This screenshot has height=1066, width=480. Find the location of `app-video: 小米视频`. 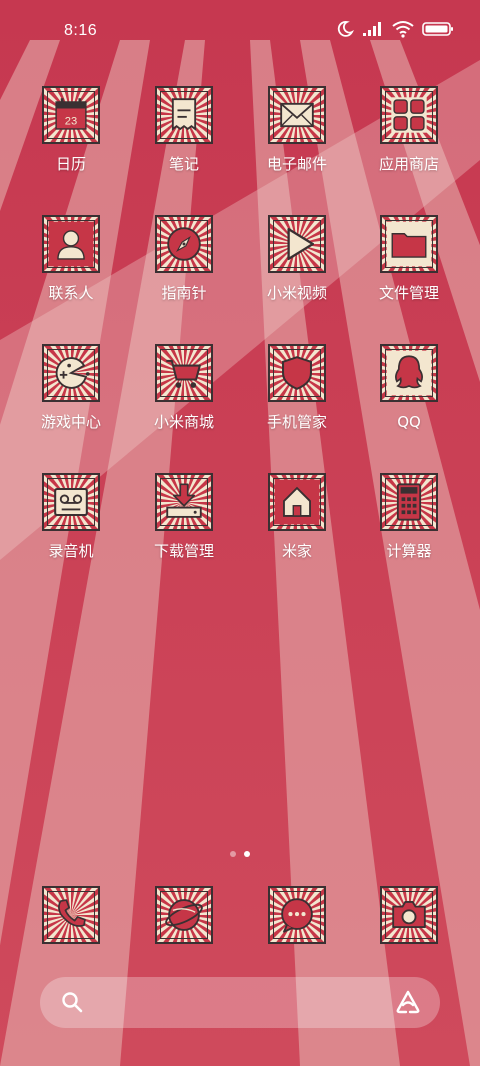

app-video: 小米视频 is located at coordinates (297, 258).